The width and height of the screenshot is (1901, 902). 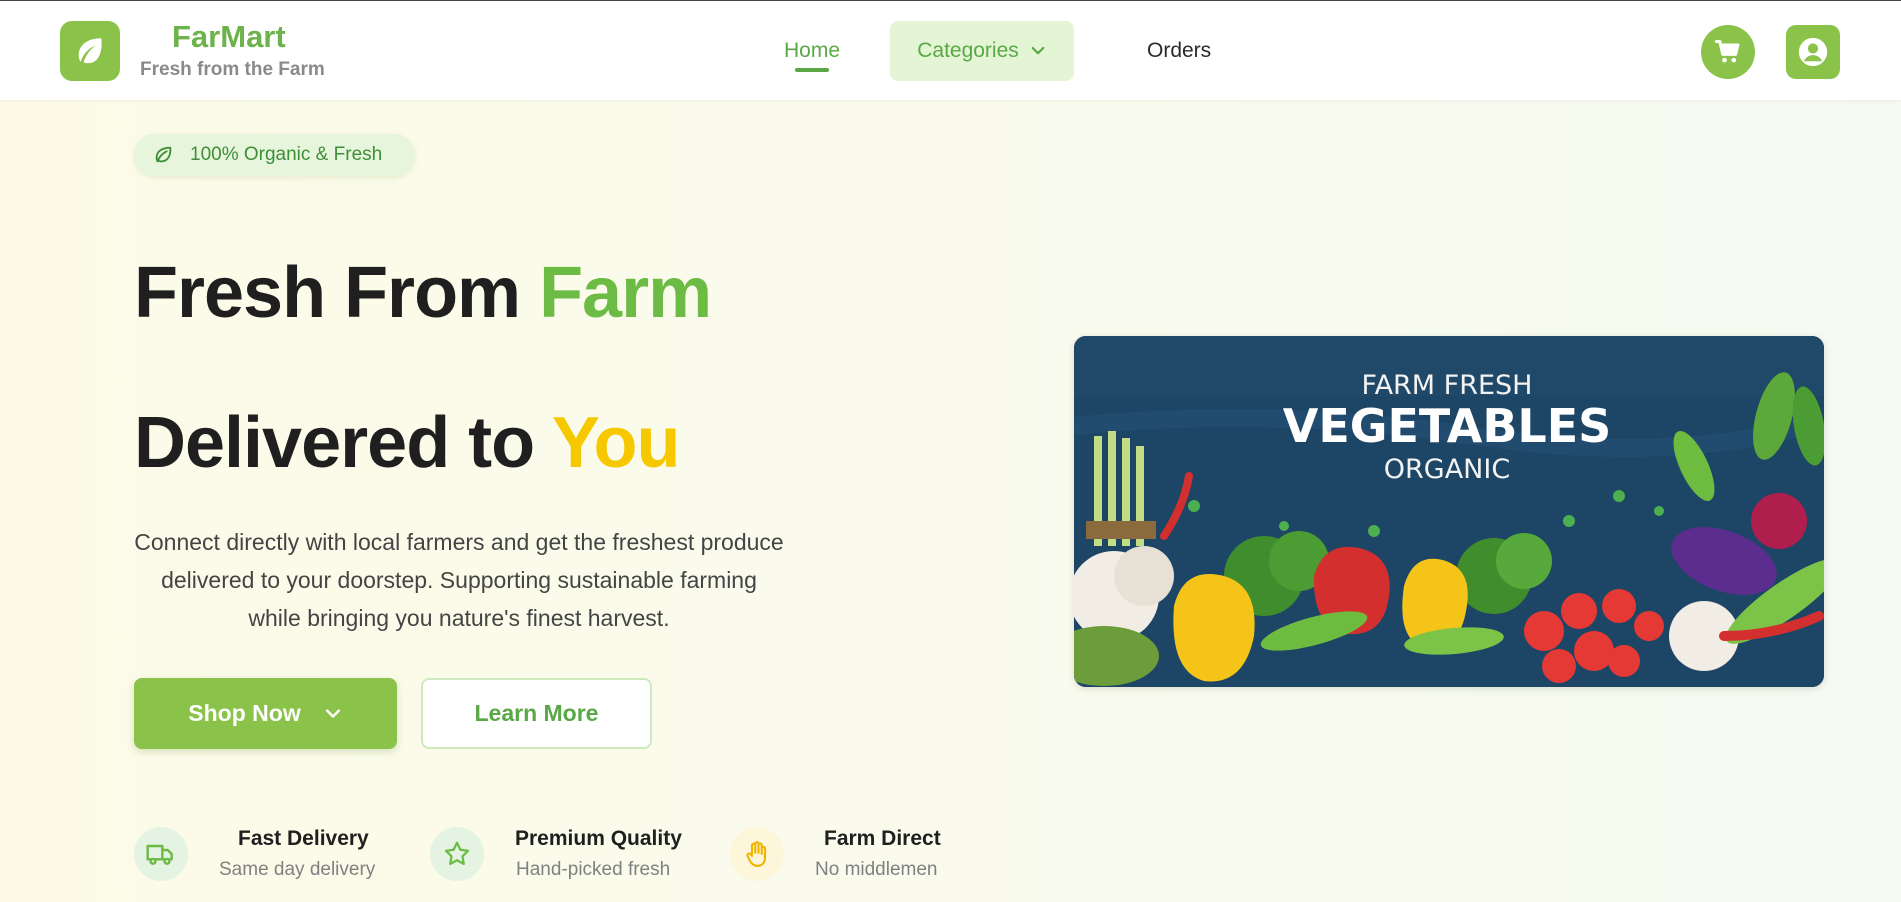 I want to click on hero-title-accent-farm: Farm, so click(x=625, y=293).